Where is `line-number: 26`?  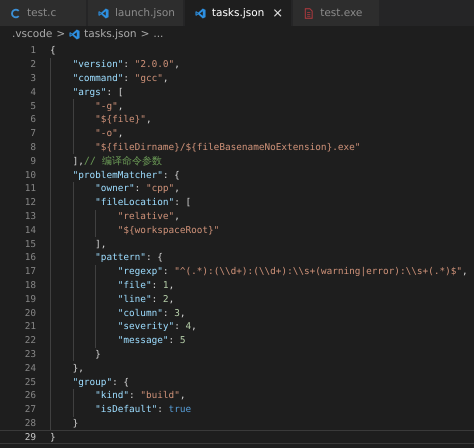 line-number: 26 is located at coordinates (30, 396).